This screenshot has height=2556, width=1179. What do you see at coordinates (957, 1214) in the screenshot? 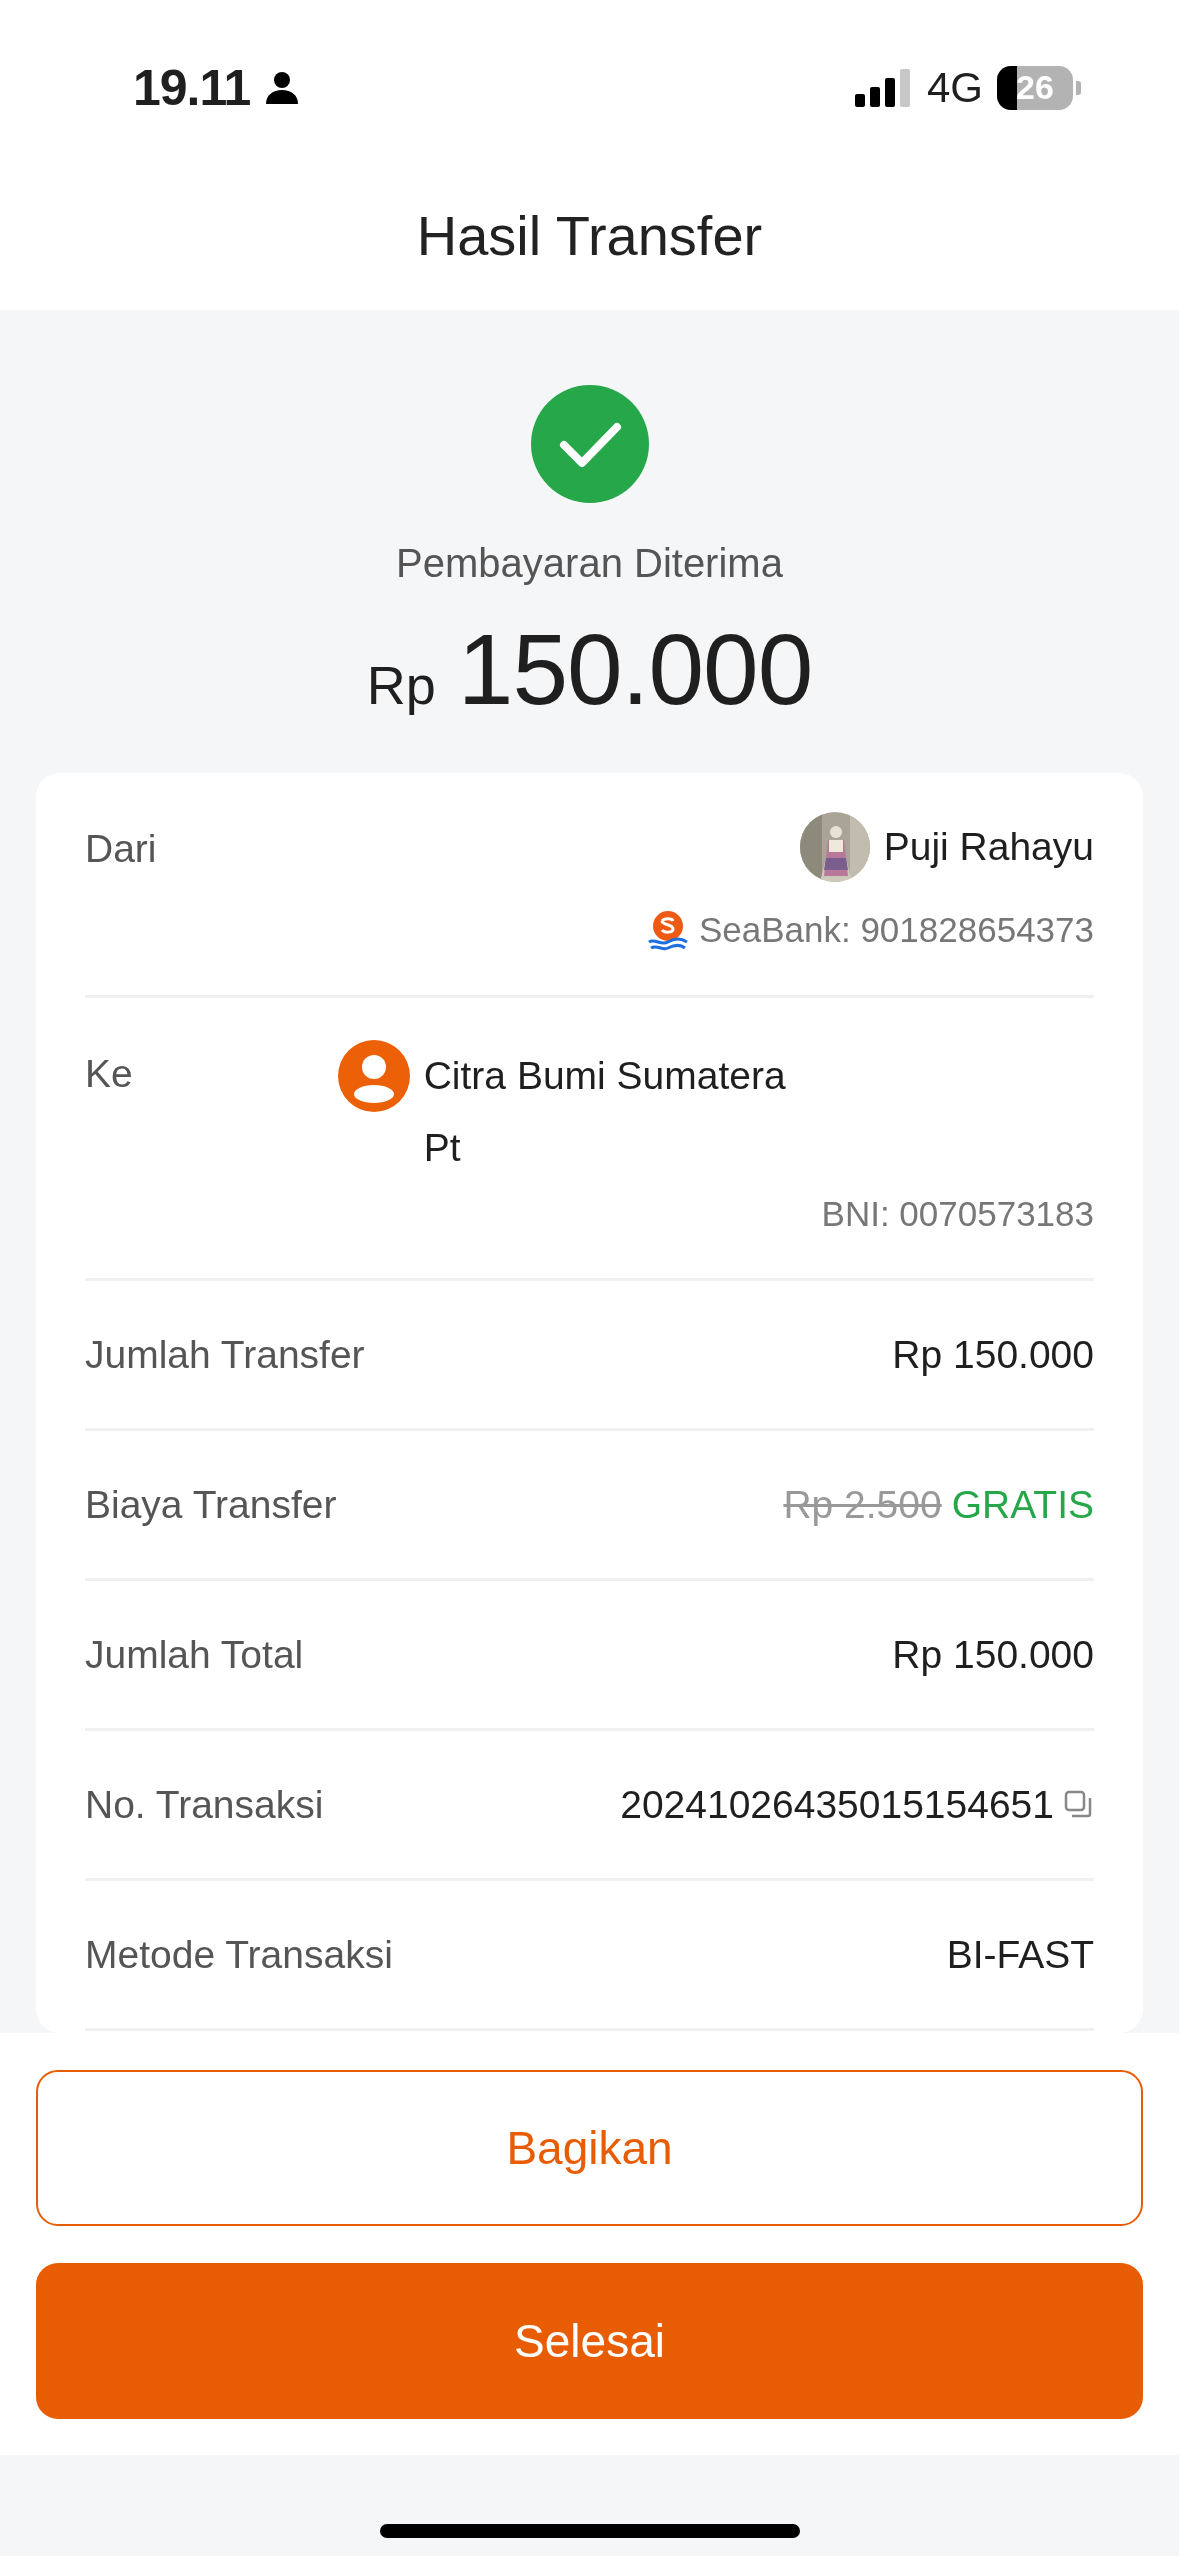
I see `account-number: BNI: 0070573183` at bounding box center [957, 1214].